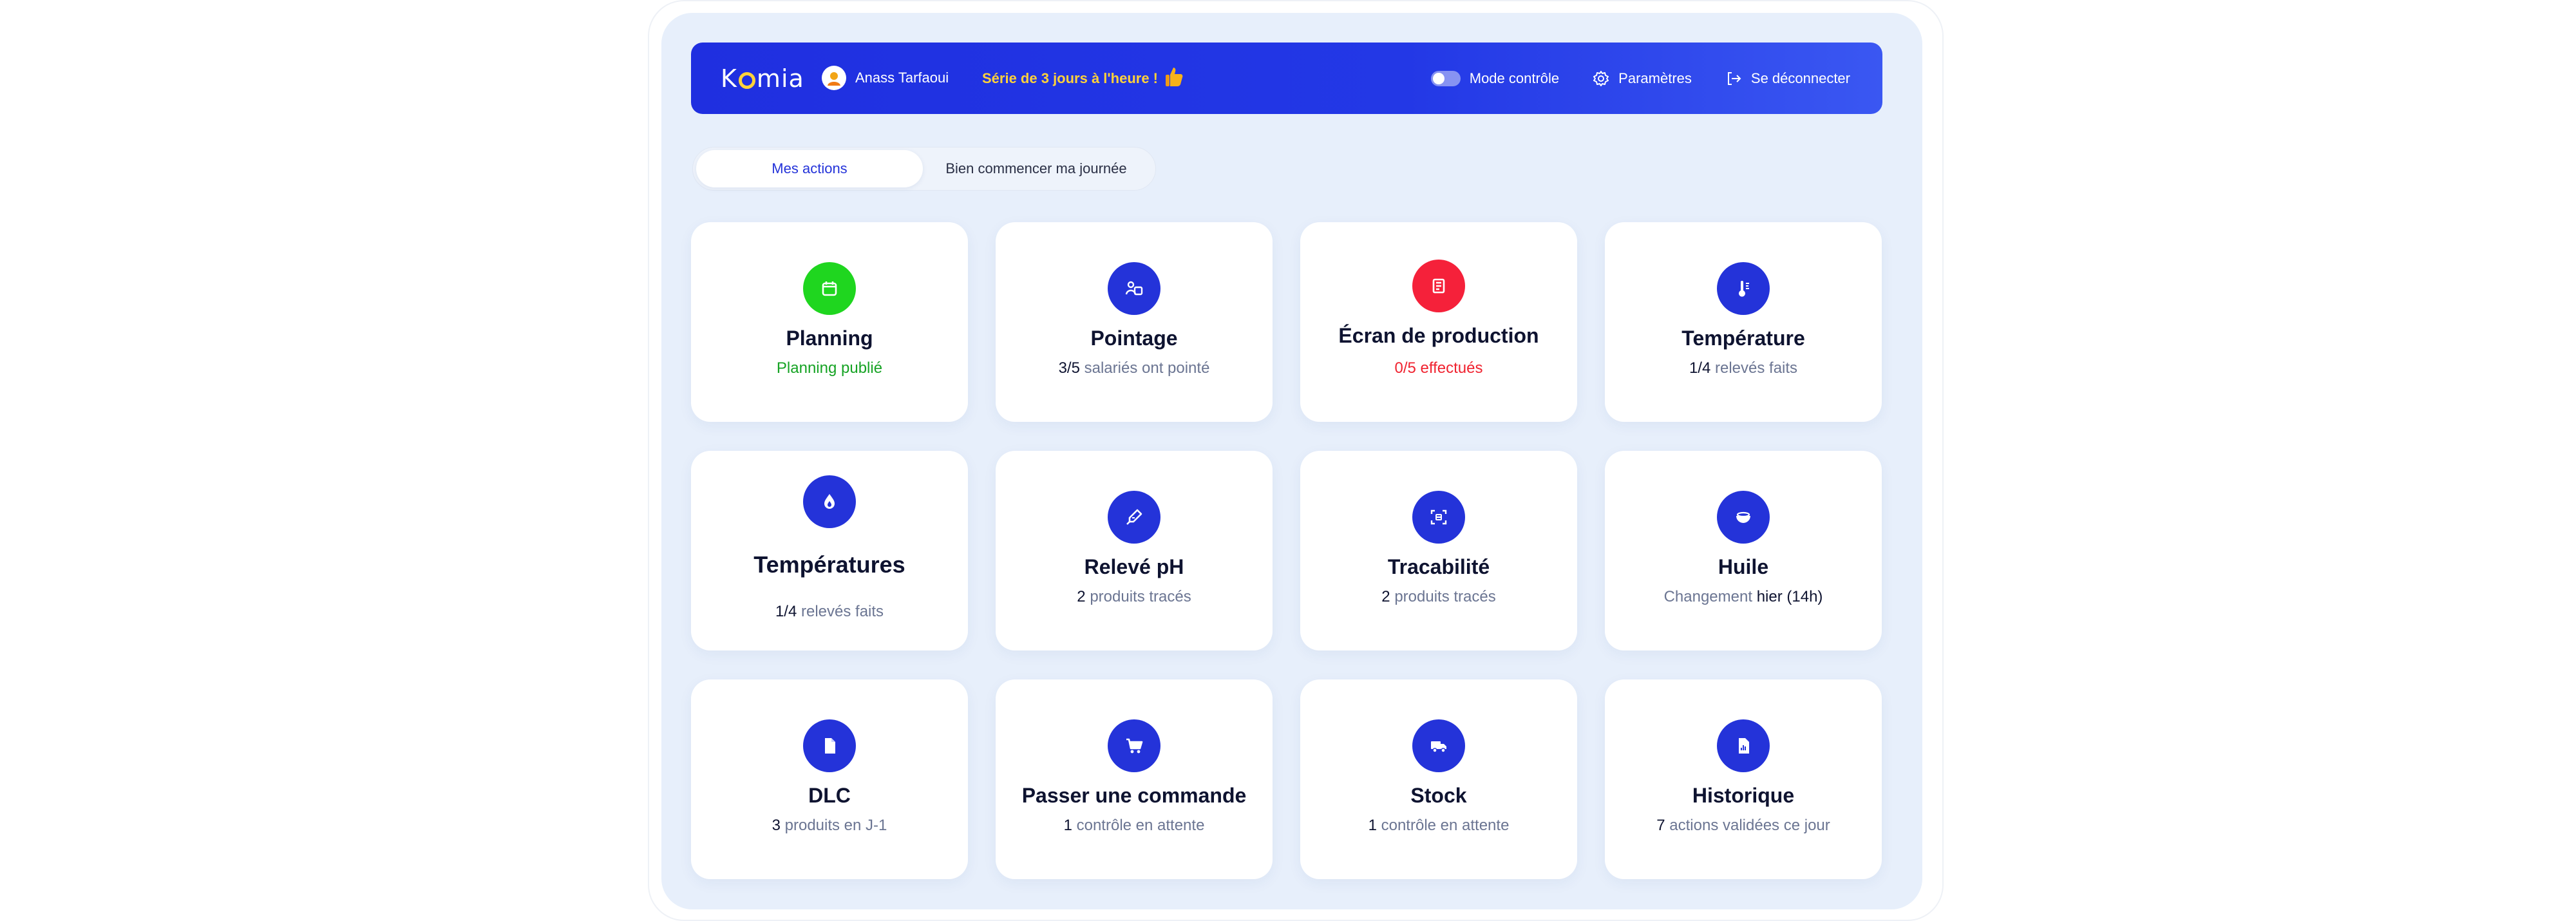 This screenshot has width=2576, height=921. What do you see at coordinates (1134, 338) in the screenshot?
I see `card-title: Pointage` at bounding box center [1134, 338].